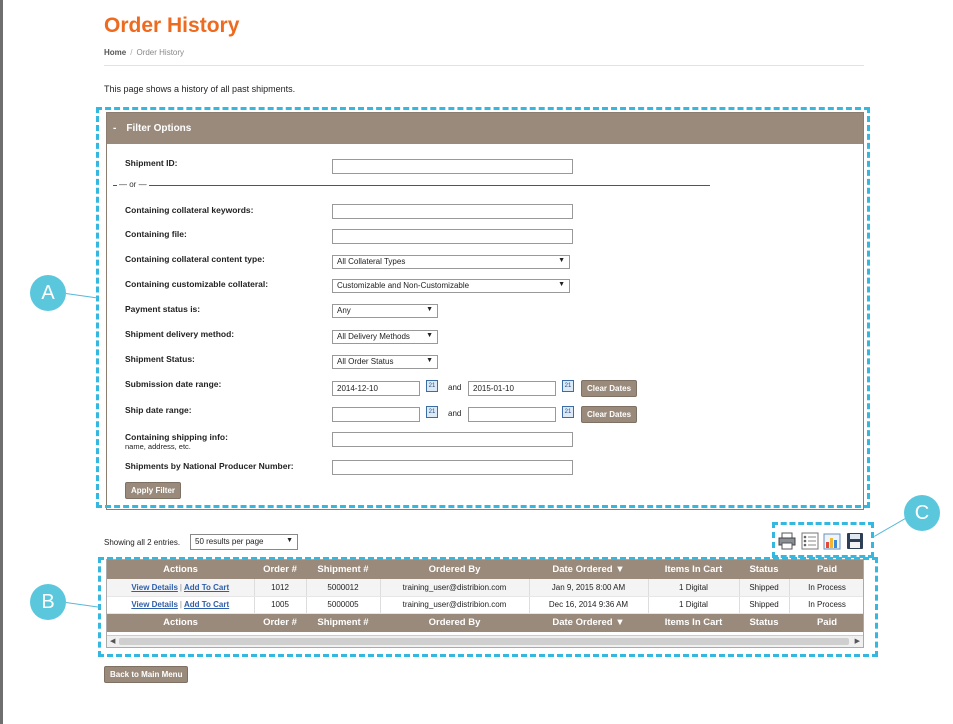 The image size is (953, 724). What do you see at coordinates (82, 605) in the screenshot?
I see `callout-b-leader` at bounding box center [82, 605].